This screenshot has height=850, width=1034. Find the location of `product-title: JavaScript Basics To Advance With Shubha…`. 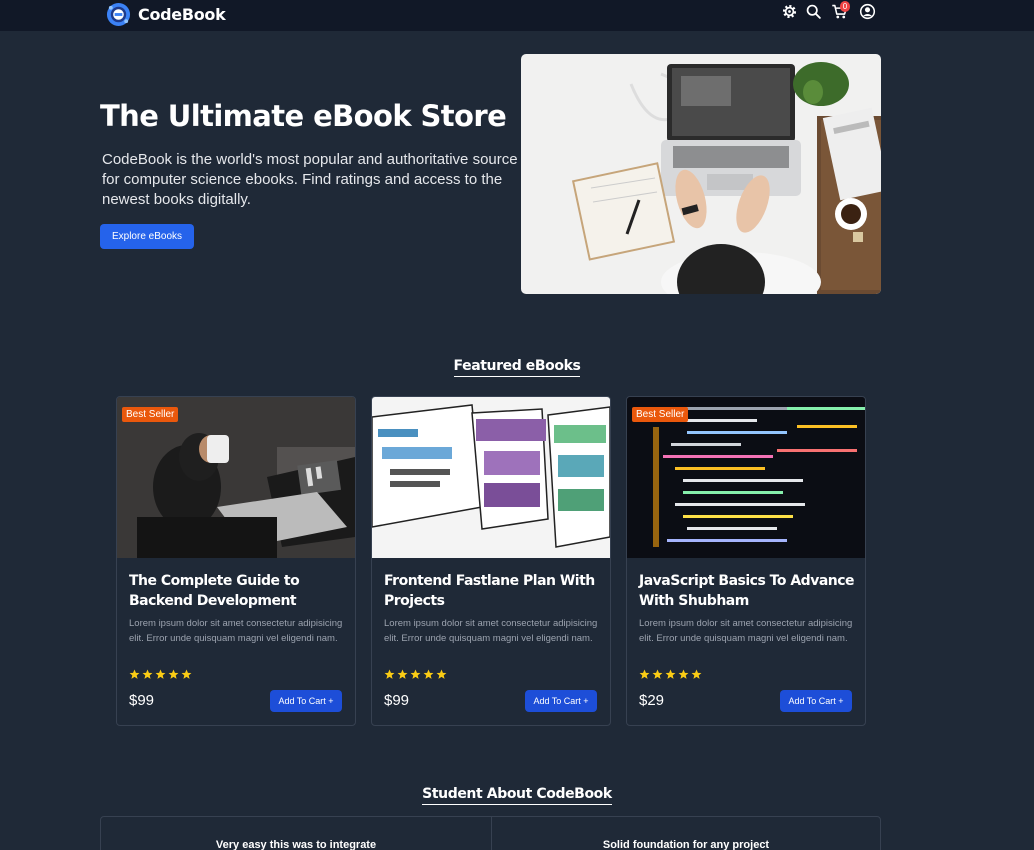

product-title: JavaScript Basics To Advance With Shubha… is located at coordinates (748, 591).